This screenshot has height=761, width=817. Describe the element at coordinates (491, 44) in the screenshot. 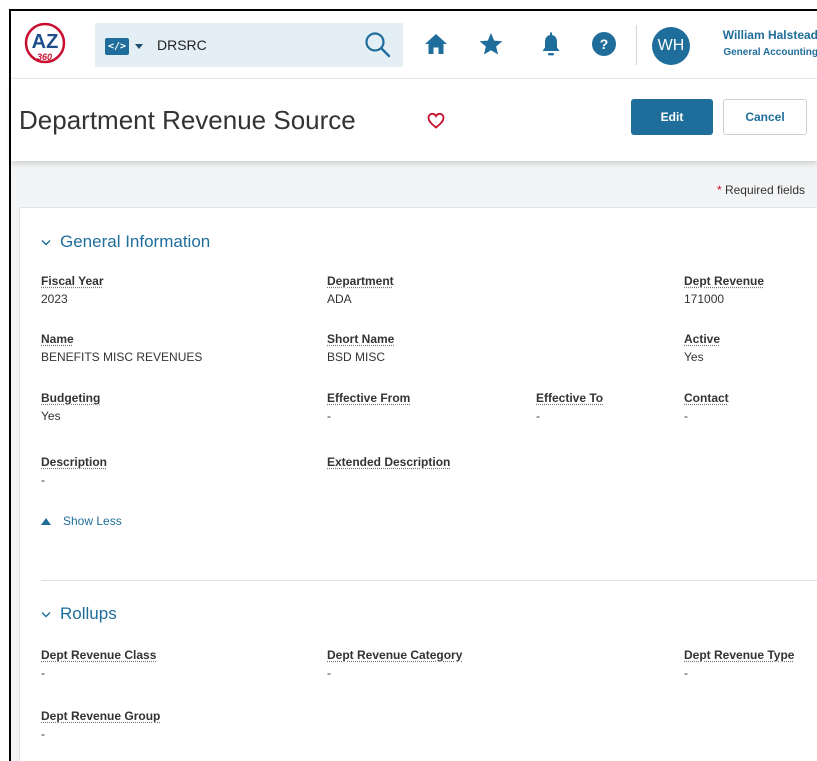

I see `star-icon` at that location.